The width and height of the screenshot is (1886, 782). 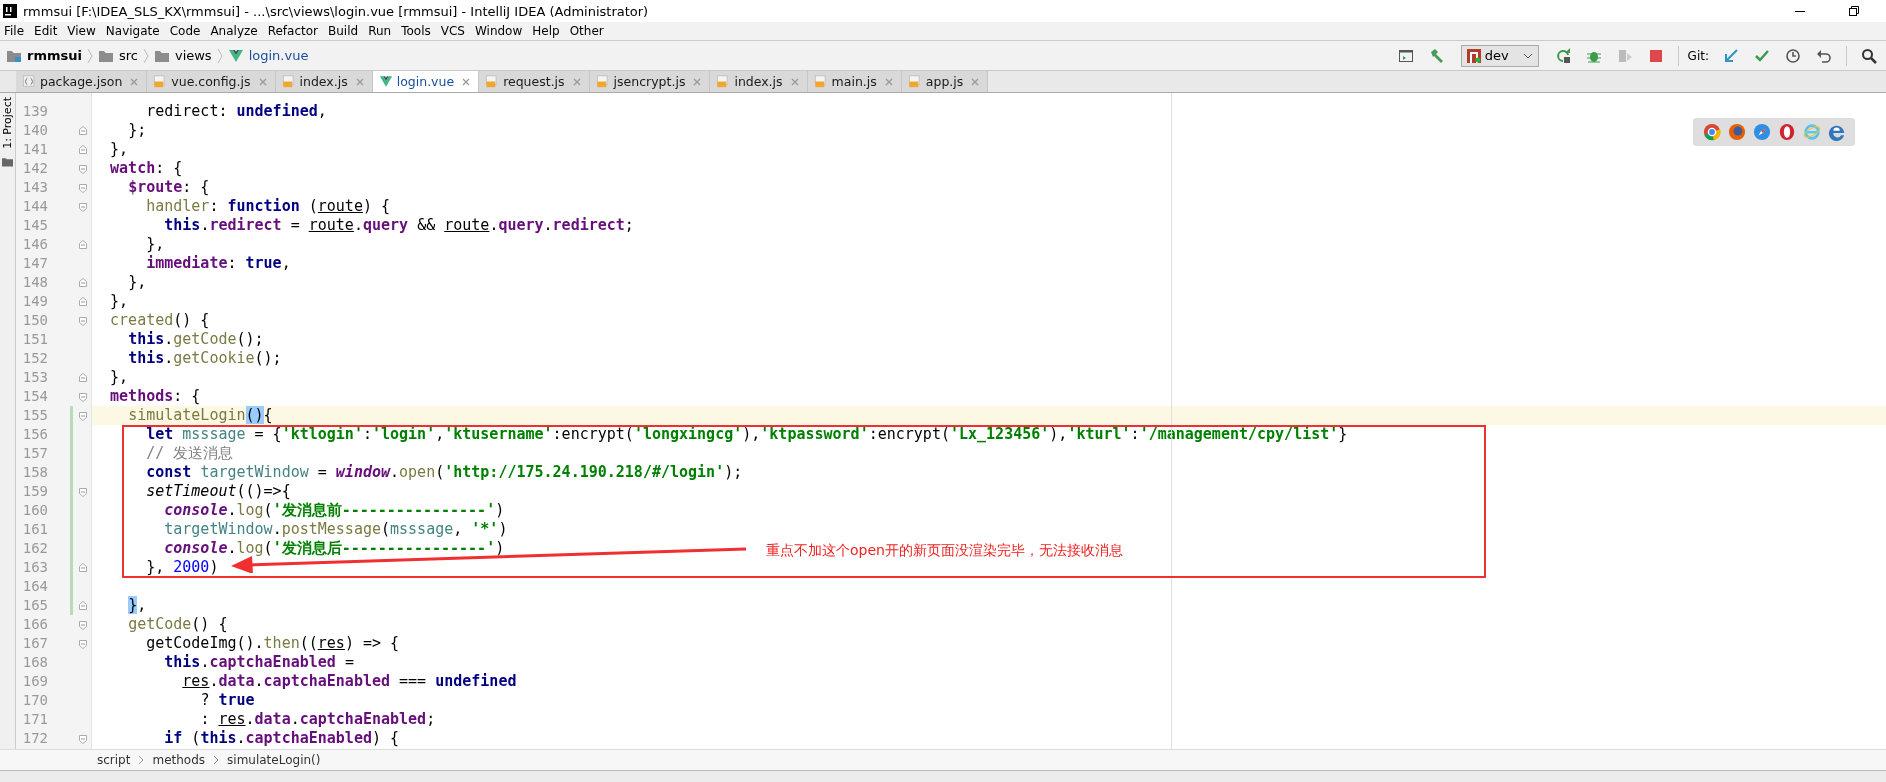 What do you see at coordinates (81, 31) in the screenshot?
I see `menu-item: View` at bounding box center [81, 31].